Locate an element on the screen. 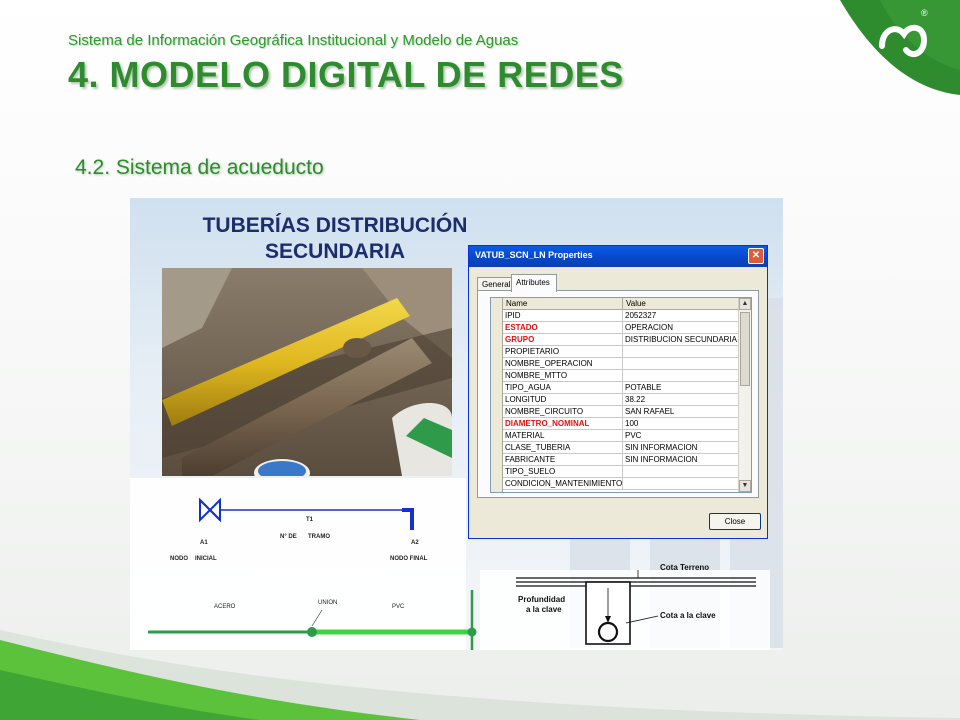  segment-caption-2: TRAMO is located at coordinates (319, 537).